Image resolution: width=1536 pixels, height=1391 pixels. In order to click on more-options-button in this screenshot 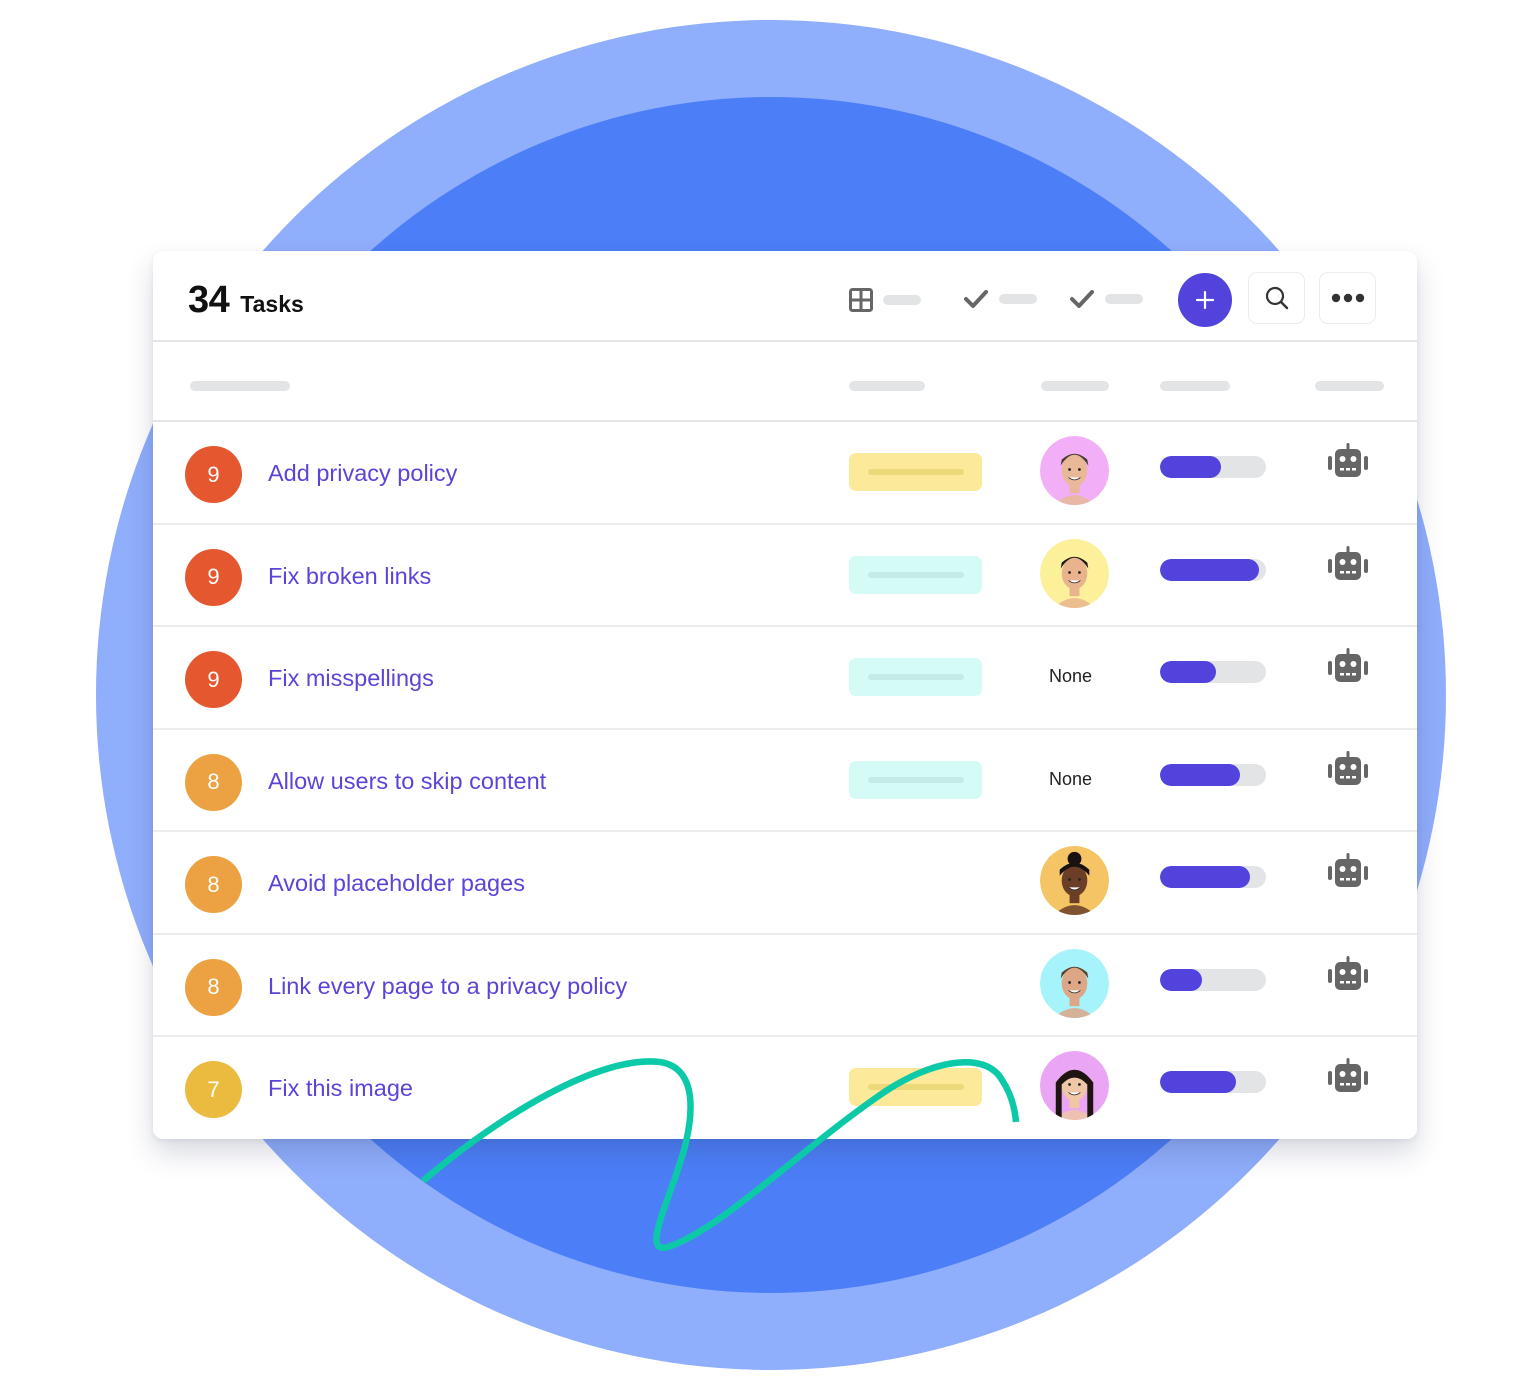, I will do `click(1347, 298)`.